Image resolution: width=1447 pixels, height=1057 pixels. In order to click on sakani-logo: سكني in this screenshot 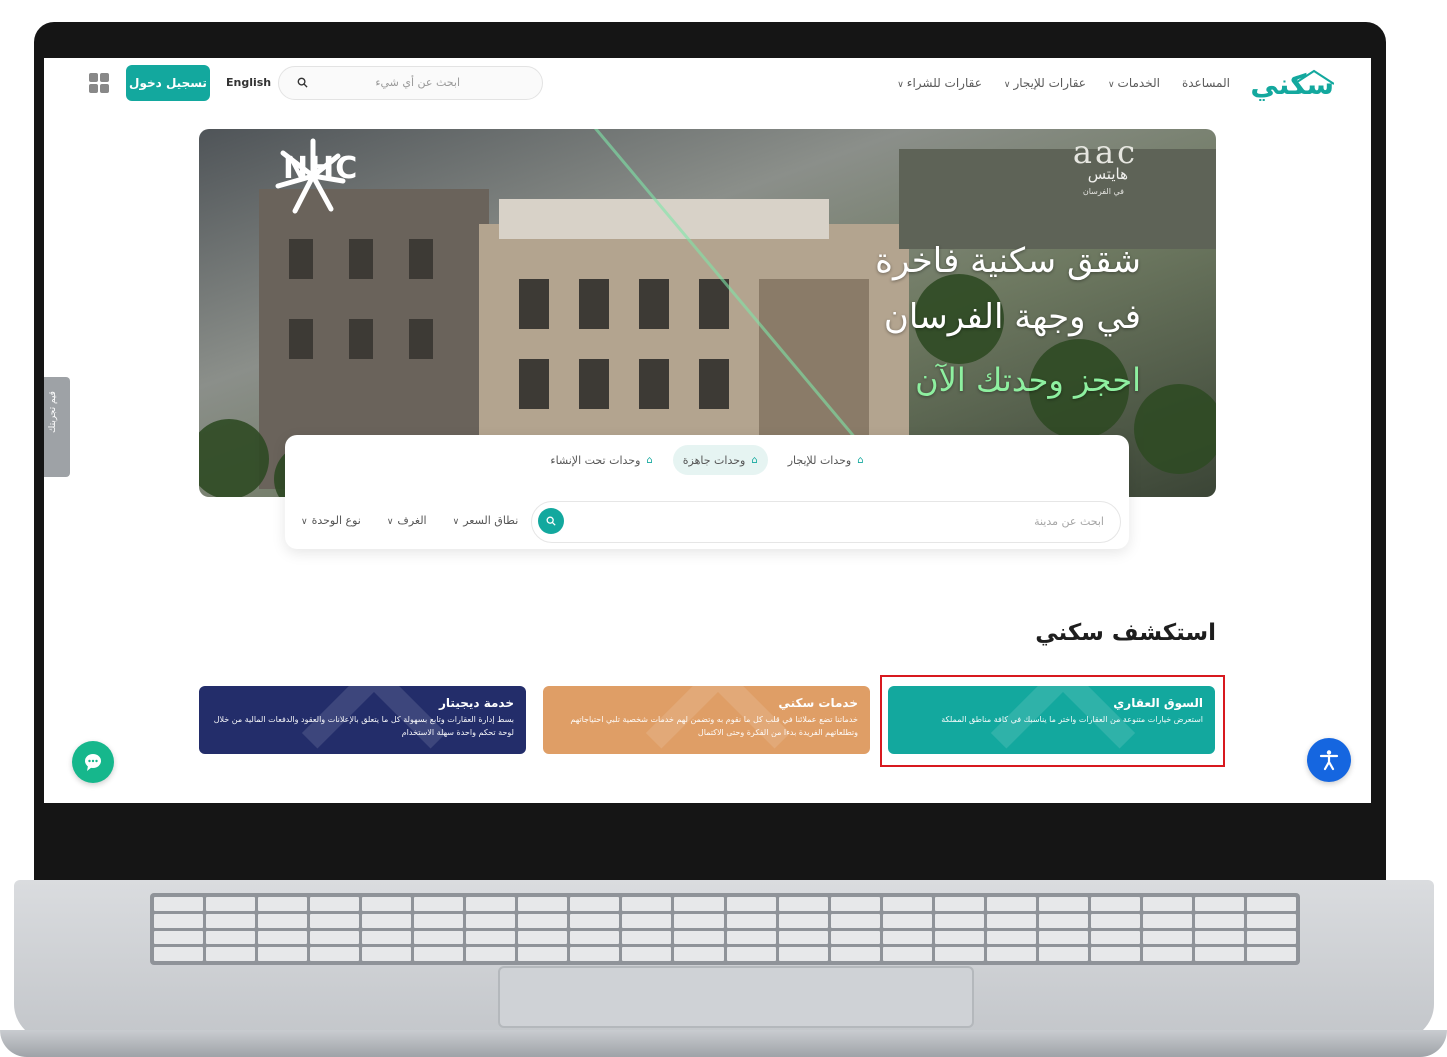, I will do `click(1292, 84)`.